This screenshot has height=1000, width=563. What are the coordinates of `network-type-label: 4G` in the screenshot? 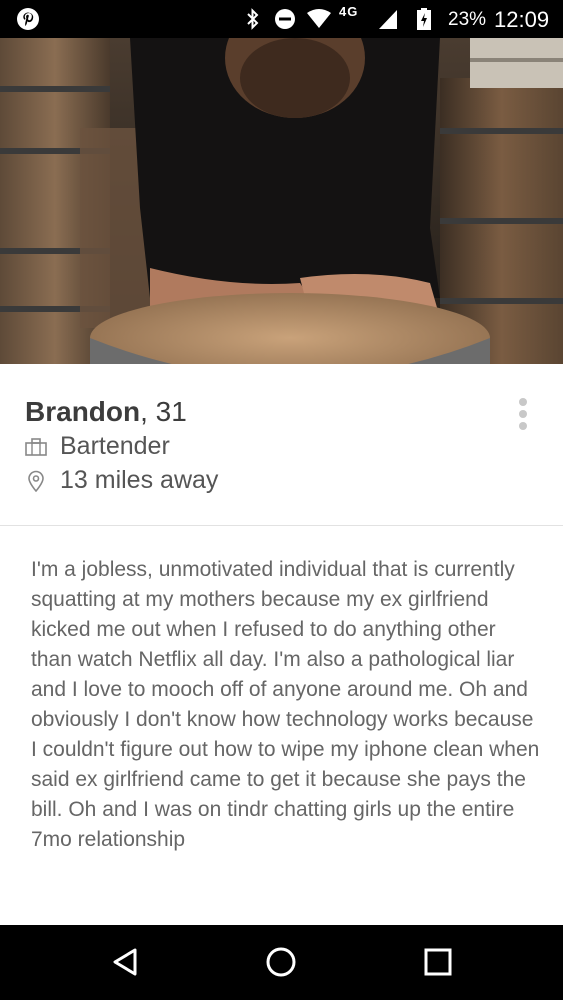 It's located at (349, 11).